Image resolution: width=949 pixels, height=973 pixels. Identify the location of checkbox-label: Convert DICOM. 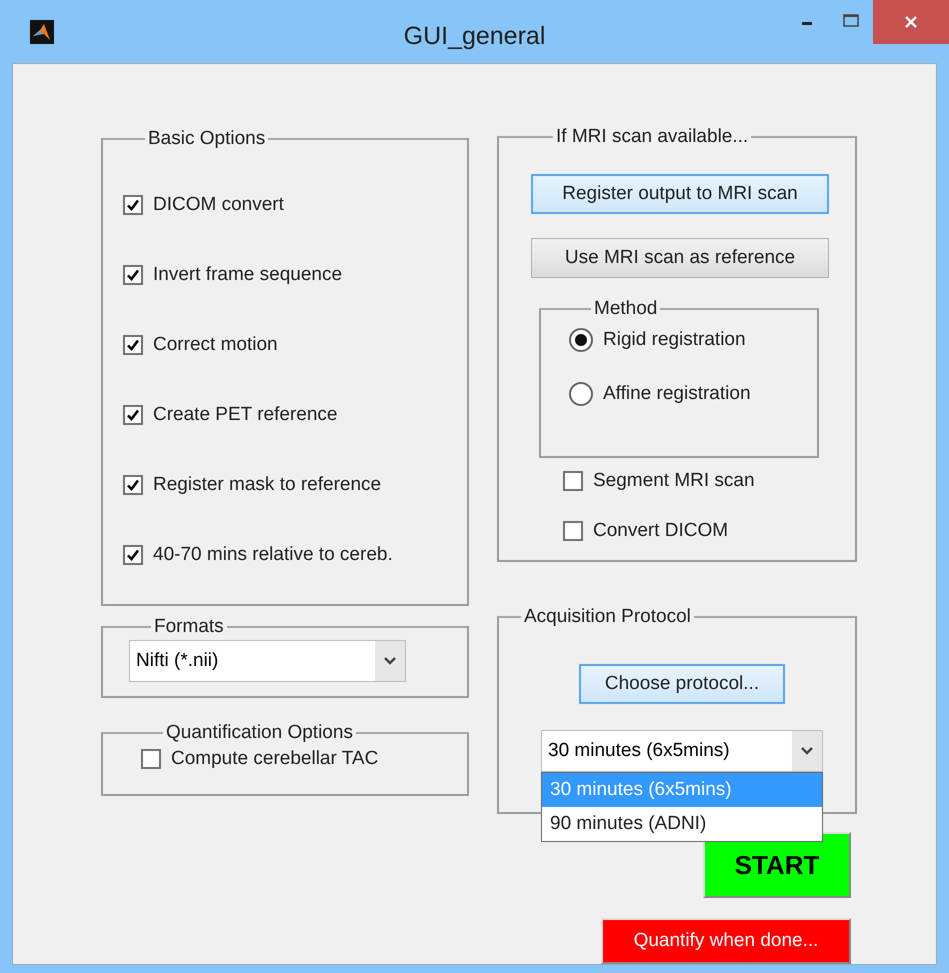
(660, 531).